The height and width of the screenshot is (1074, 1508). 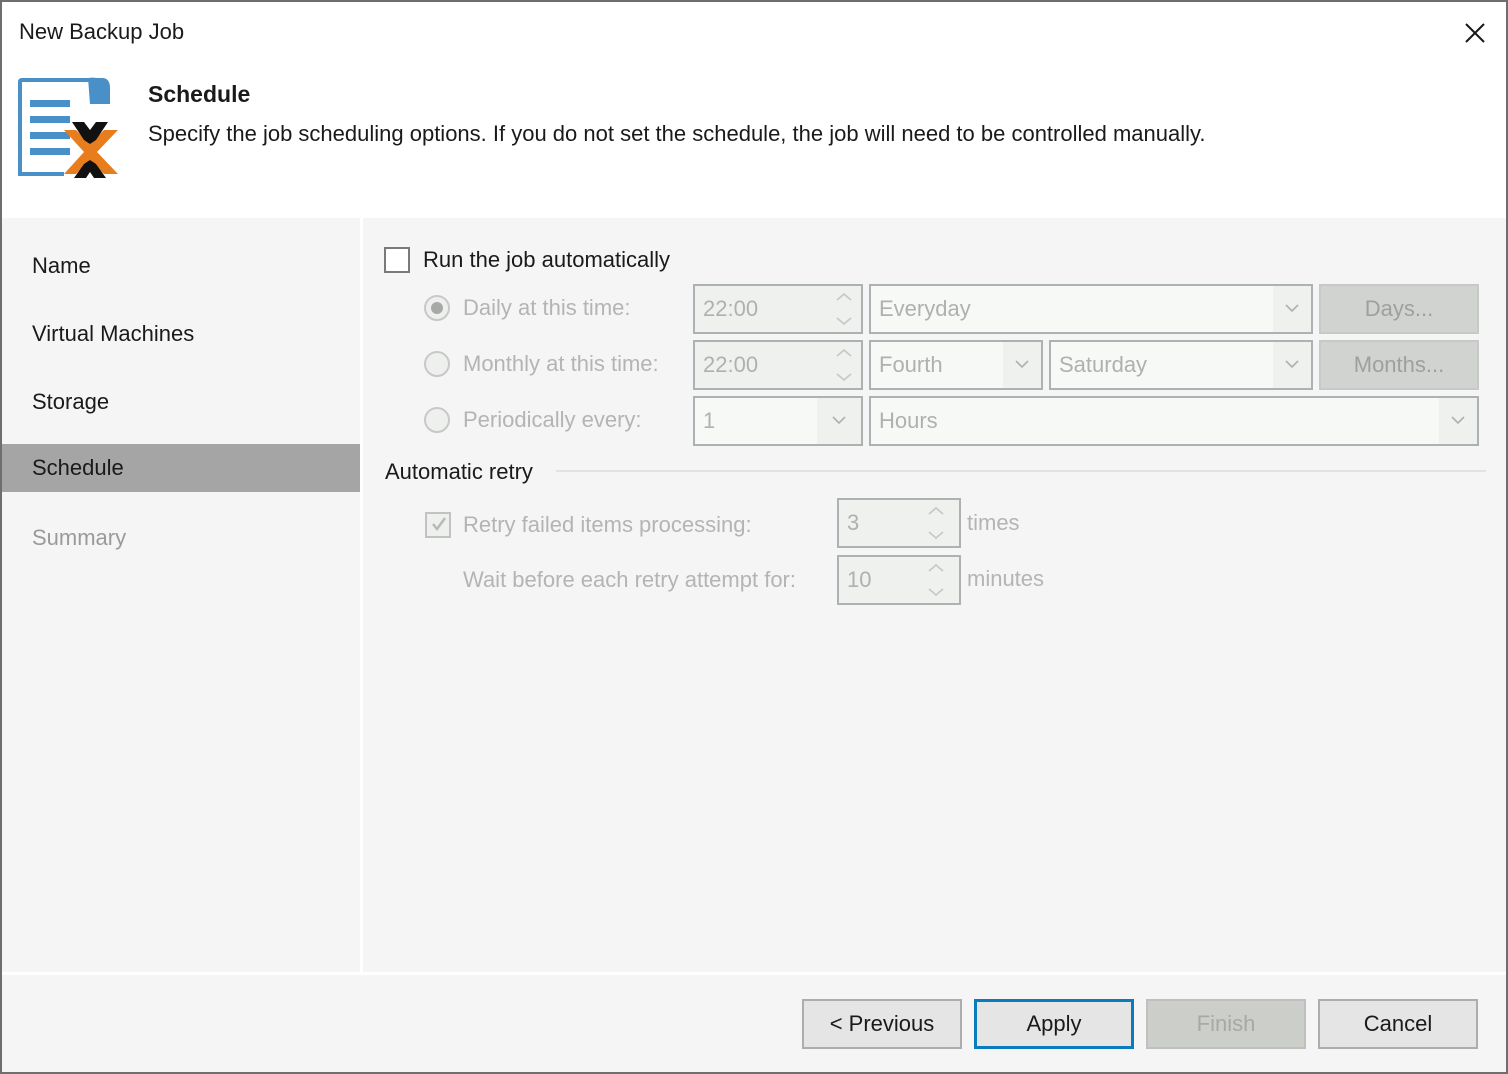 What do you see at coordinates (552, 419) in the screenshot?
I see `periodically-label: Periodically every:` at bounding box center [552, 419].